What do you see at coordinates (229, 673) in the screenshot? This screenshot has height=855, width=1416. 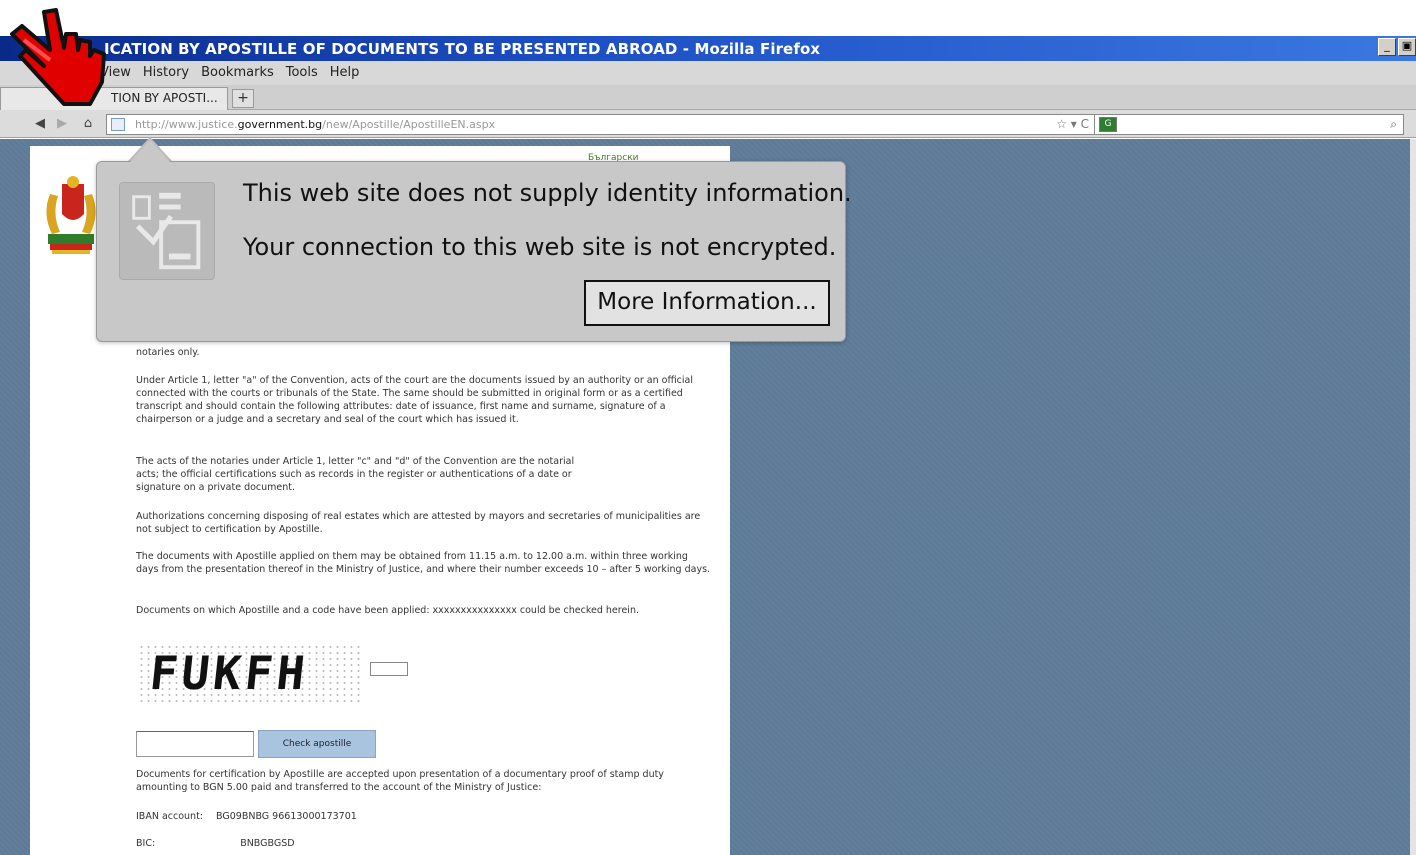 I see `captcha-text: FUKFH` at bounding box center [229, 673].